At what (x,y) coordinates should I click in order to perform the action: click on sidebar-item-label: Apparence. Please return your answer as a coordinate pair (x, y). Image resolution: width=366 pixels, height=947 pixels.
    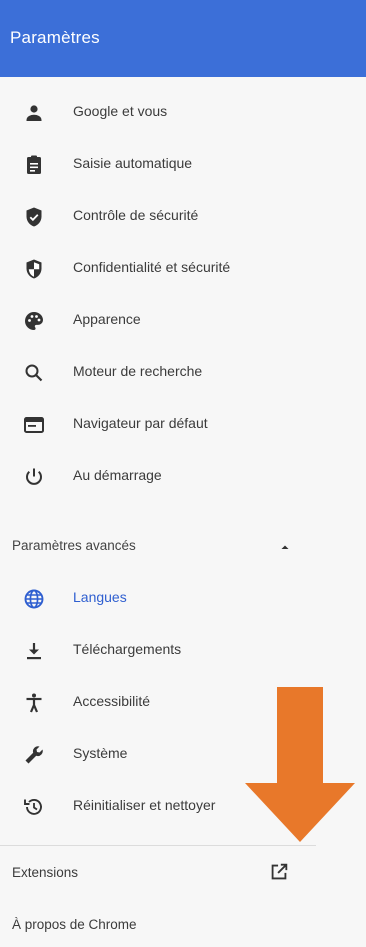
    Looking at the image, I should click on (107, 319).